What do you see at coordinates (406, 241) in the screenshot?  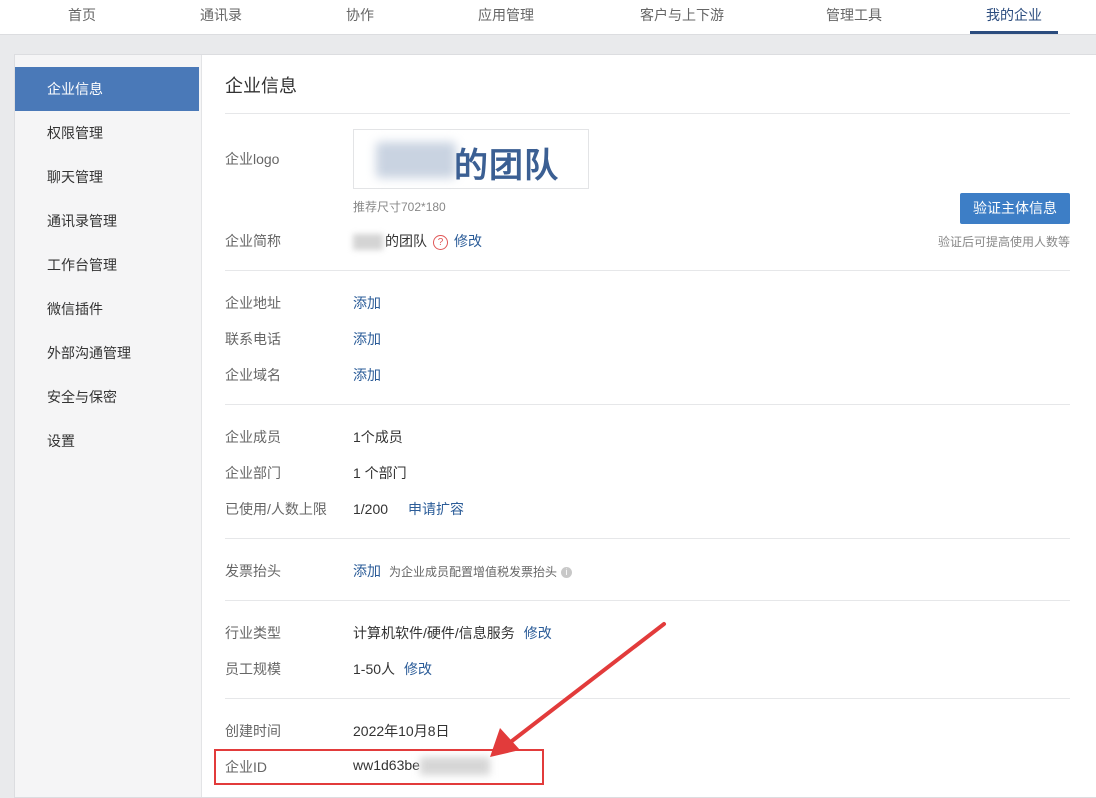 I see `short-name-text: 的团队` at bounding box center [406, 241].